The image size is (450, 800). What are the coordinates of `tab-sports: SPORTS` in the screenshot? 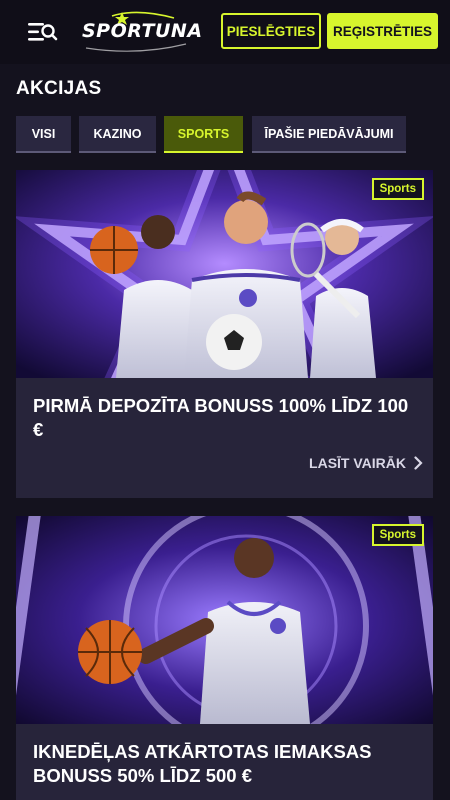 It's located at (203, 134).